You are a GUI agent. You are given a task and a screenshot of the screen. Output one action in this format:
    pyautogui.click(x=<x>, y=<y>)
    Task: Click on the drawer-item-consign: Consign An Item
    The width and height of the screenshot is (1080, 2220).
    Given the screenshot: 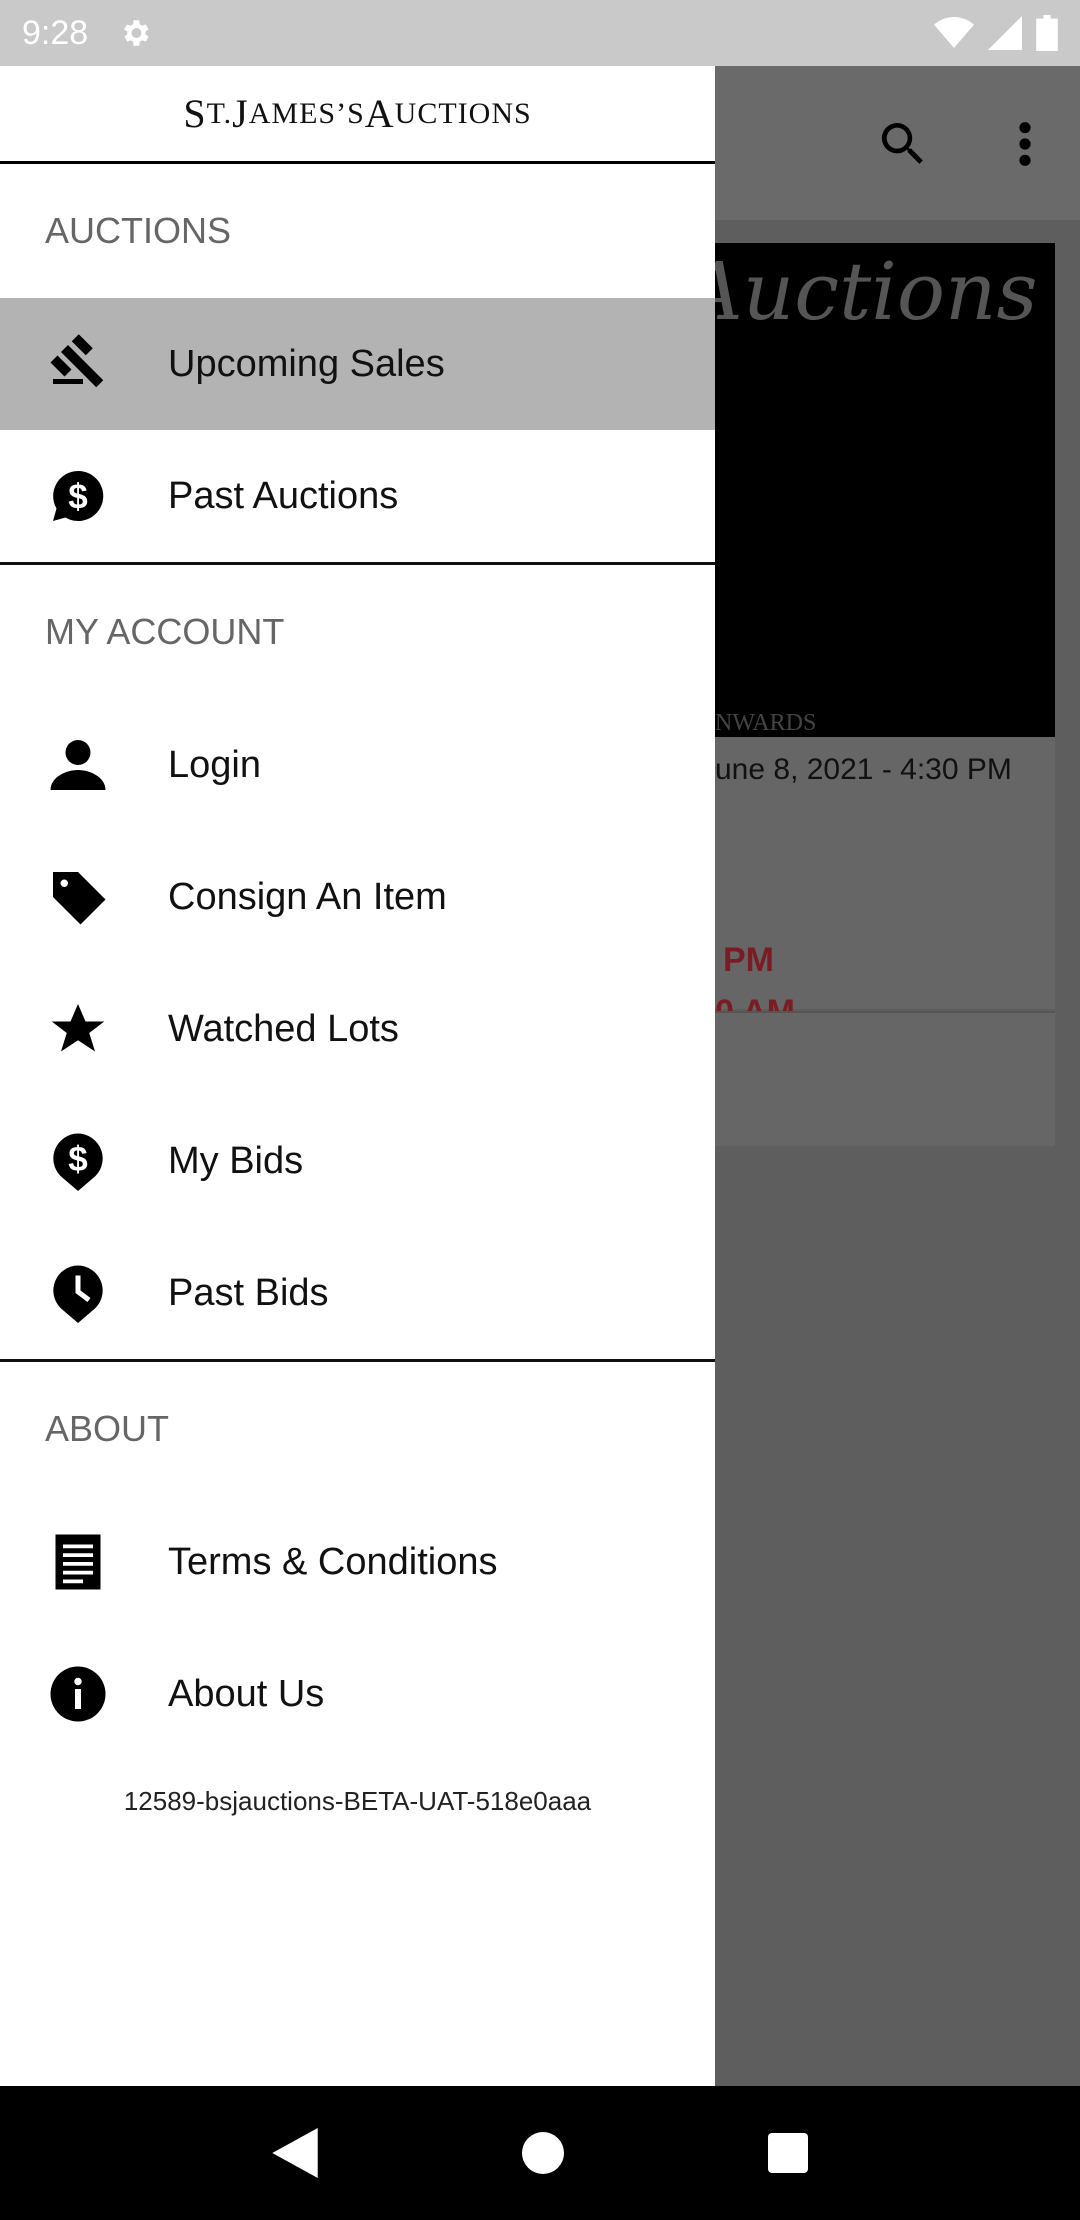 What is the action you would take?
    pyautogui.click(x=357, y=897)
    